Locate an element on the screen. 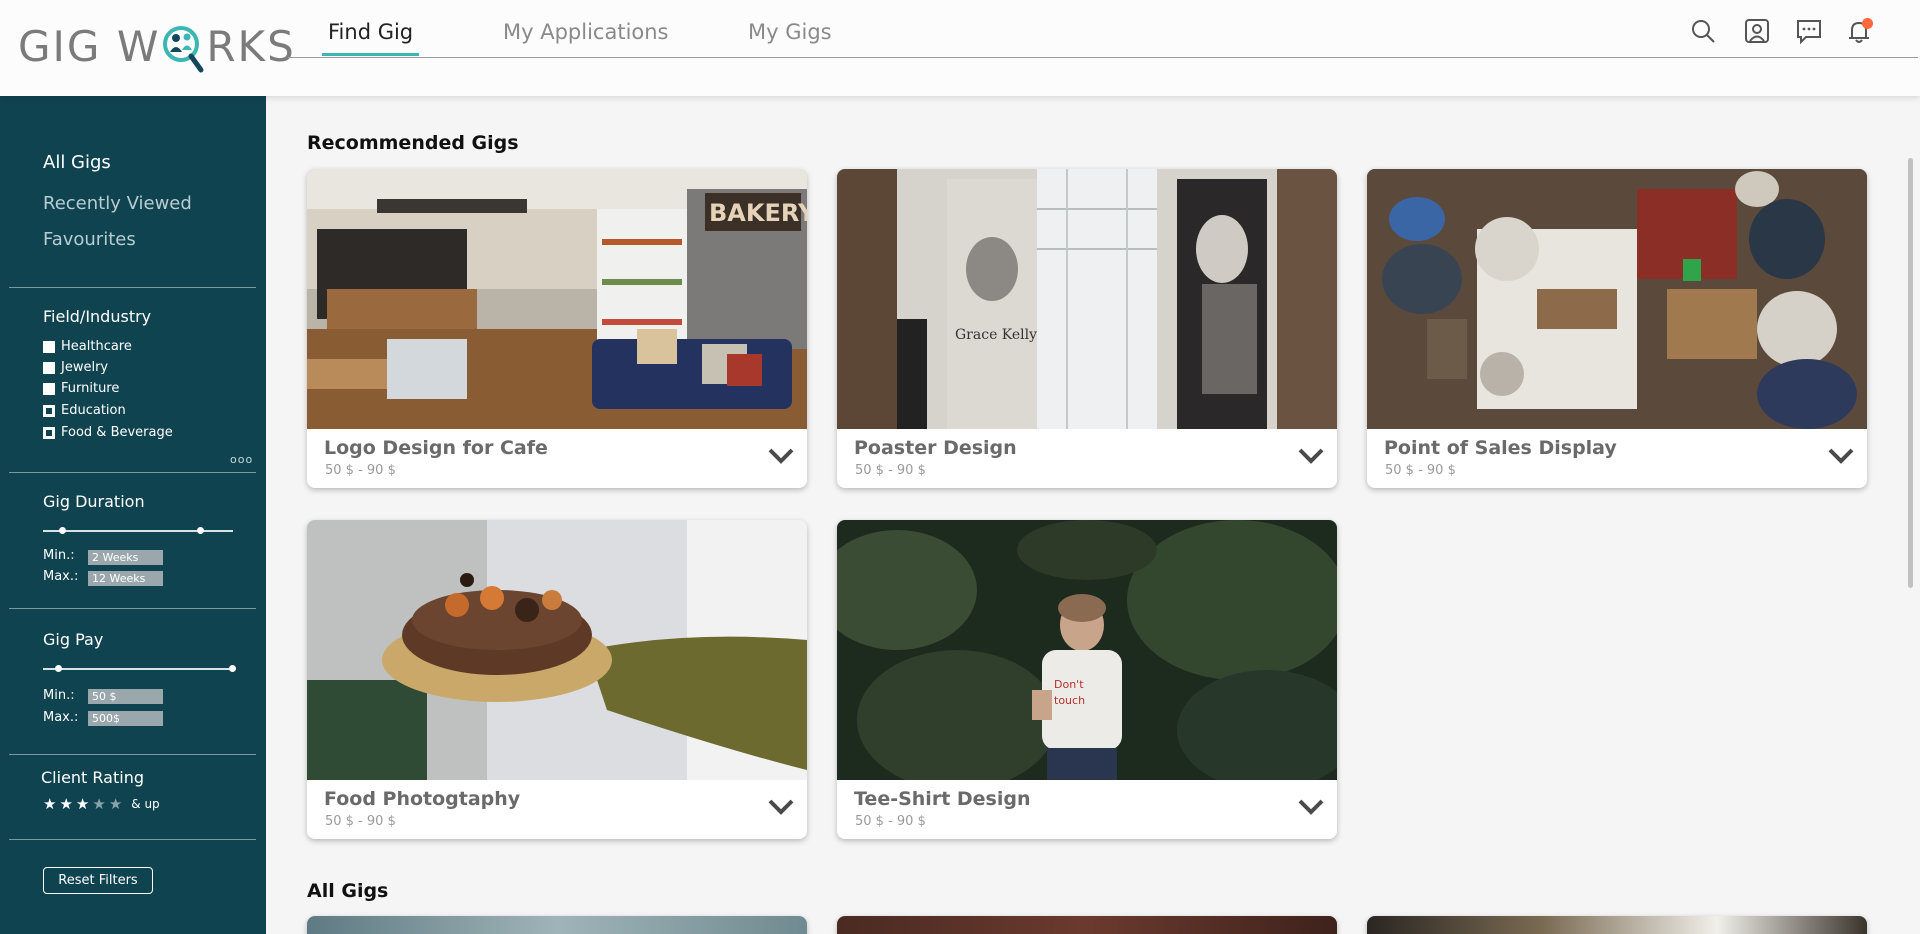  gig-pay-slider is located at coordinates (139, 668).